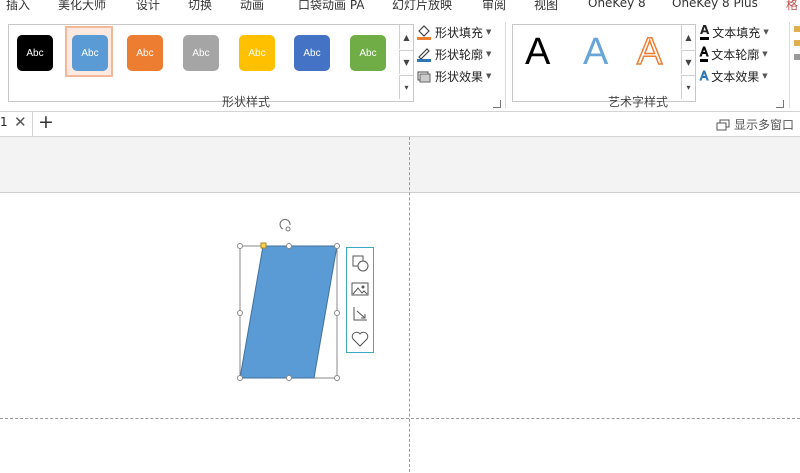 The height and width of the screenshot is (473, 800). Describe the element at coordinates (424, 77) in the screenshot. I see `shape-effect-icon` at that location.